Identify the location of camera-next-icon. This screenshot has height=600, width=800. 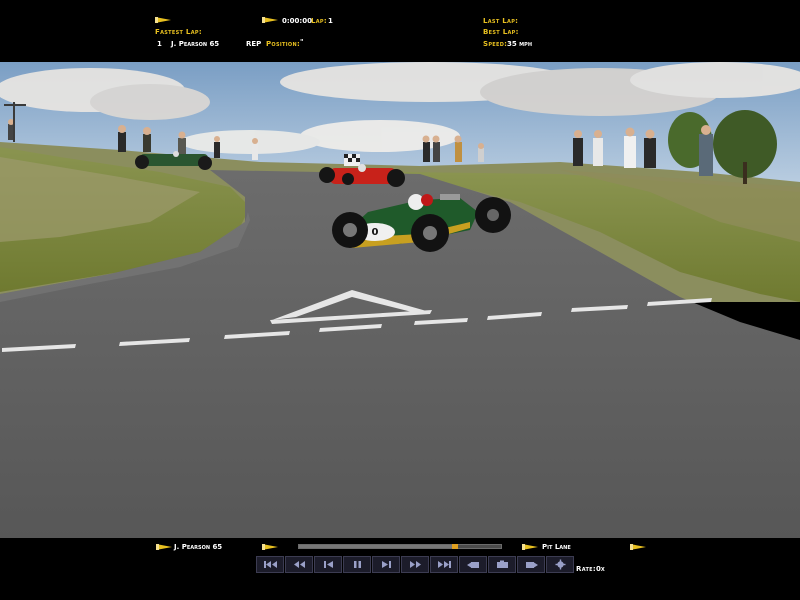
(531, 564).